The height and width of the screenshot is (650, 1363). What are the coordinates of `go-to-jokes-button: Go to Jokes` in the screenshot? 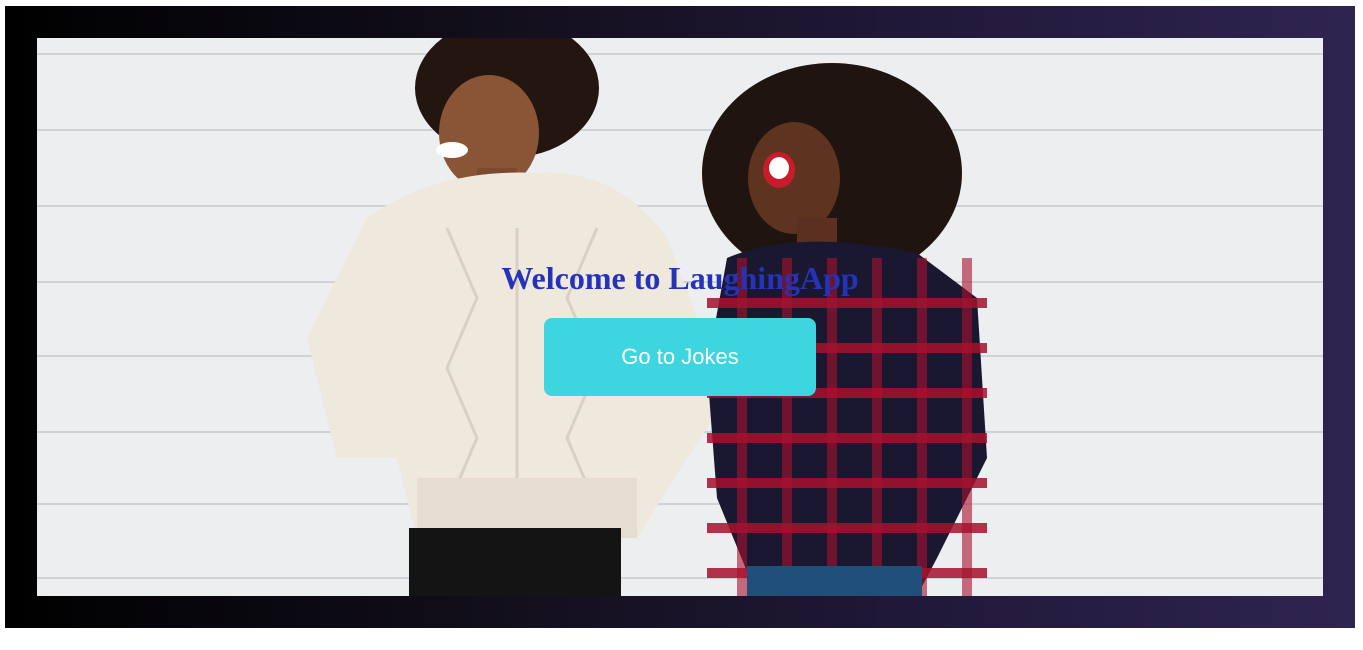 It's located at (680, 357).